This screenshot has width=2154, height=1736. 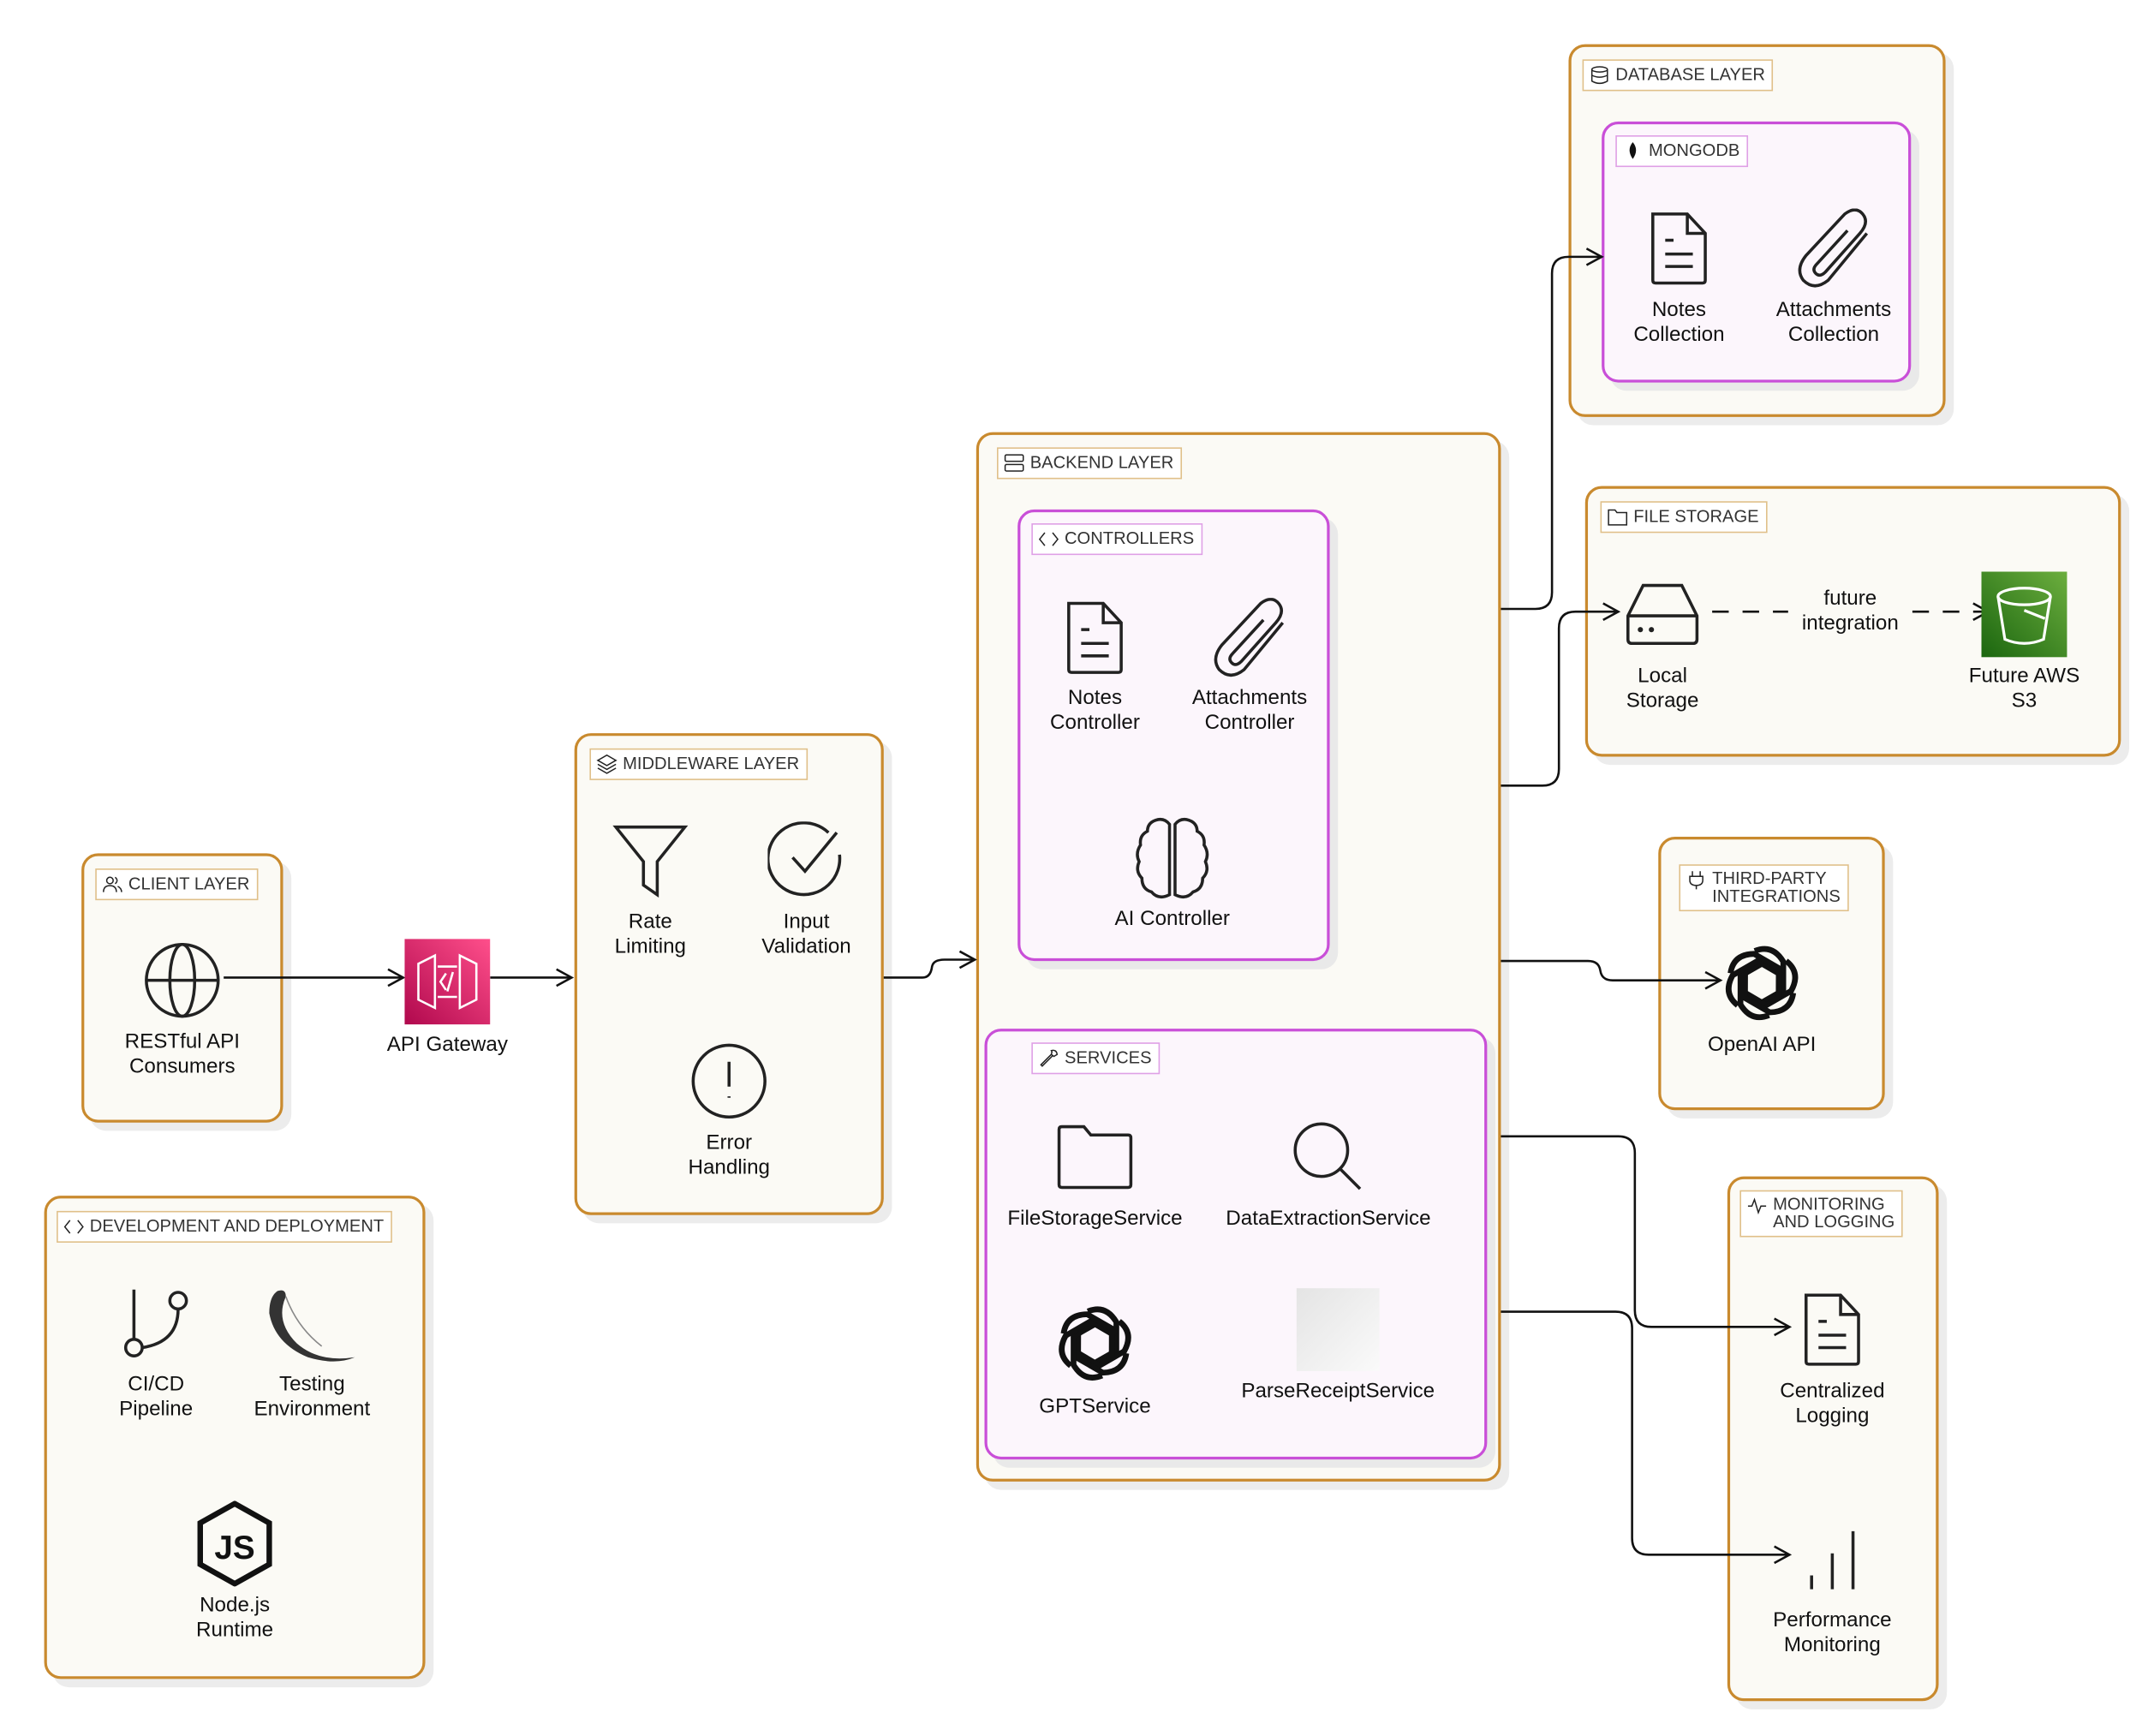 I want to click on layers-icon, so click(x=607, y=764).